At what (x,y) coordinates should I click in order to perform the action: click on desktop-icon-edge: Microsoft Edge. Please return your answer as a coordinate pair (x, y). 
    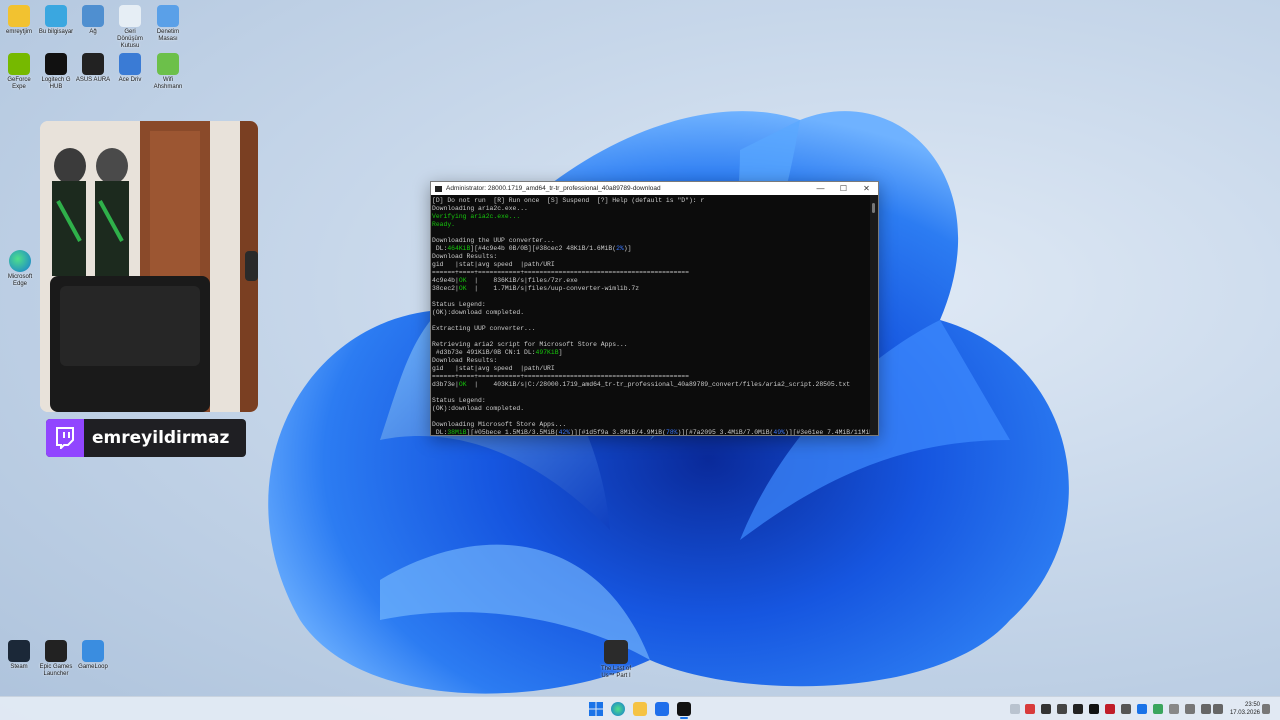
    Looking at the image, I should click on (20, 269).